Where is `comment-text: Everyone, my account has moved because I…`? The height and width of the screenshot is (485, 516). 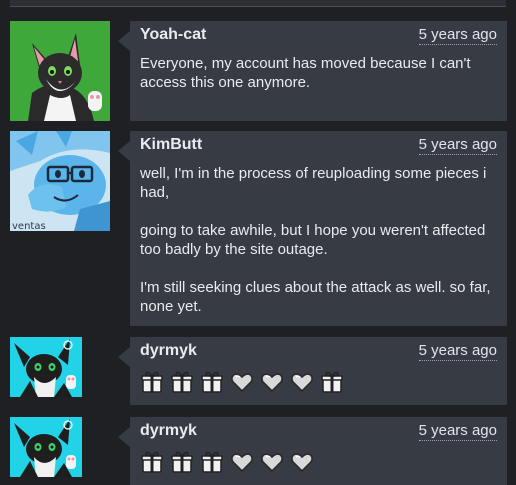
comment-text: Everyone, my account has moved because I… is located at coordinates (318, 73).